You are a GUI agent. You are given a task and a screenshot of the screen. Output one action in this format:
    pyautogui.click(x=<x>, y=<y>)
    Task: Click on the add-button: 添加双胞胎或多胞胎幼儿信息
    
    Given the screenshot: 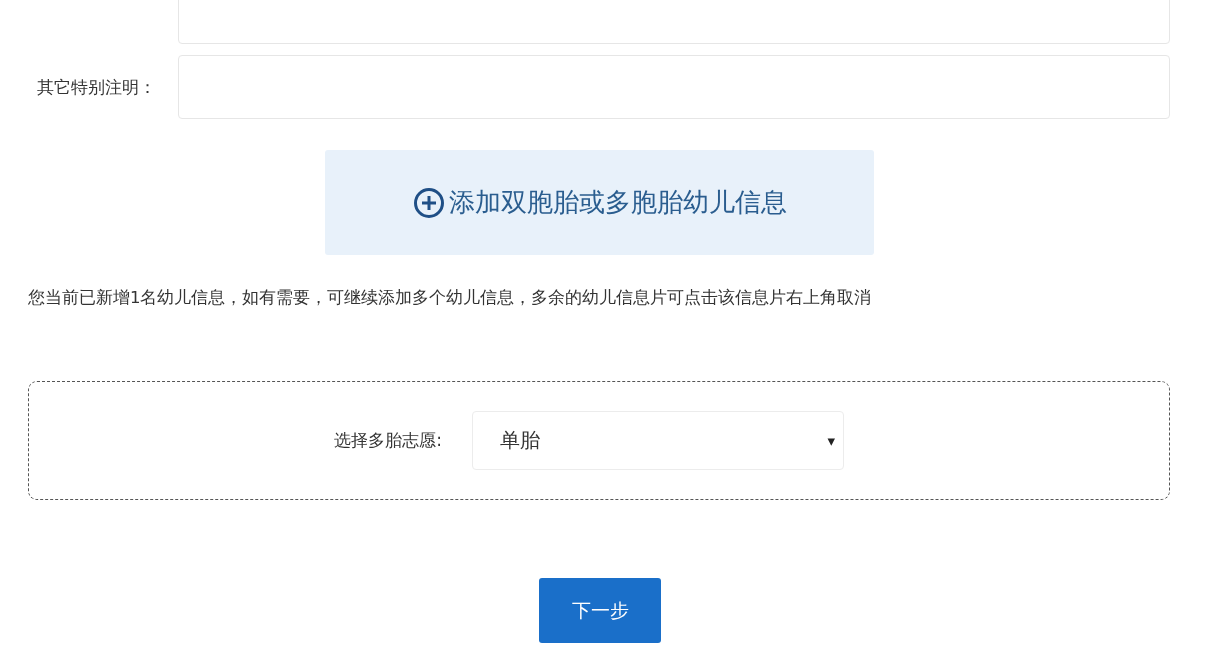 What is the action you would take?
    pyautogui.click(x=599, y=202)
    